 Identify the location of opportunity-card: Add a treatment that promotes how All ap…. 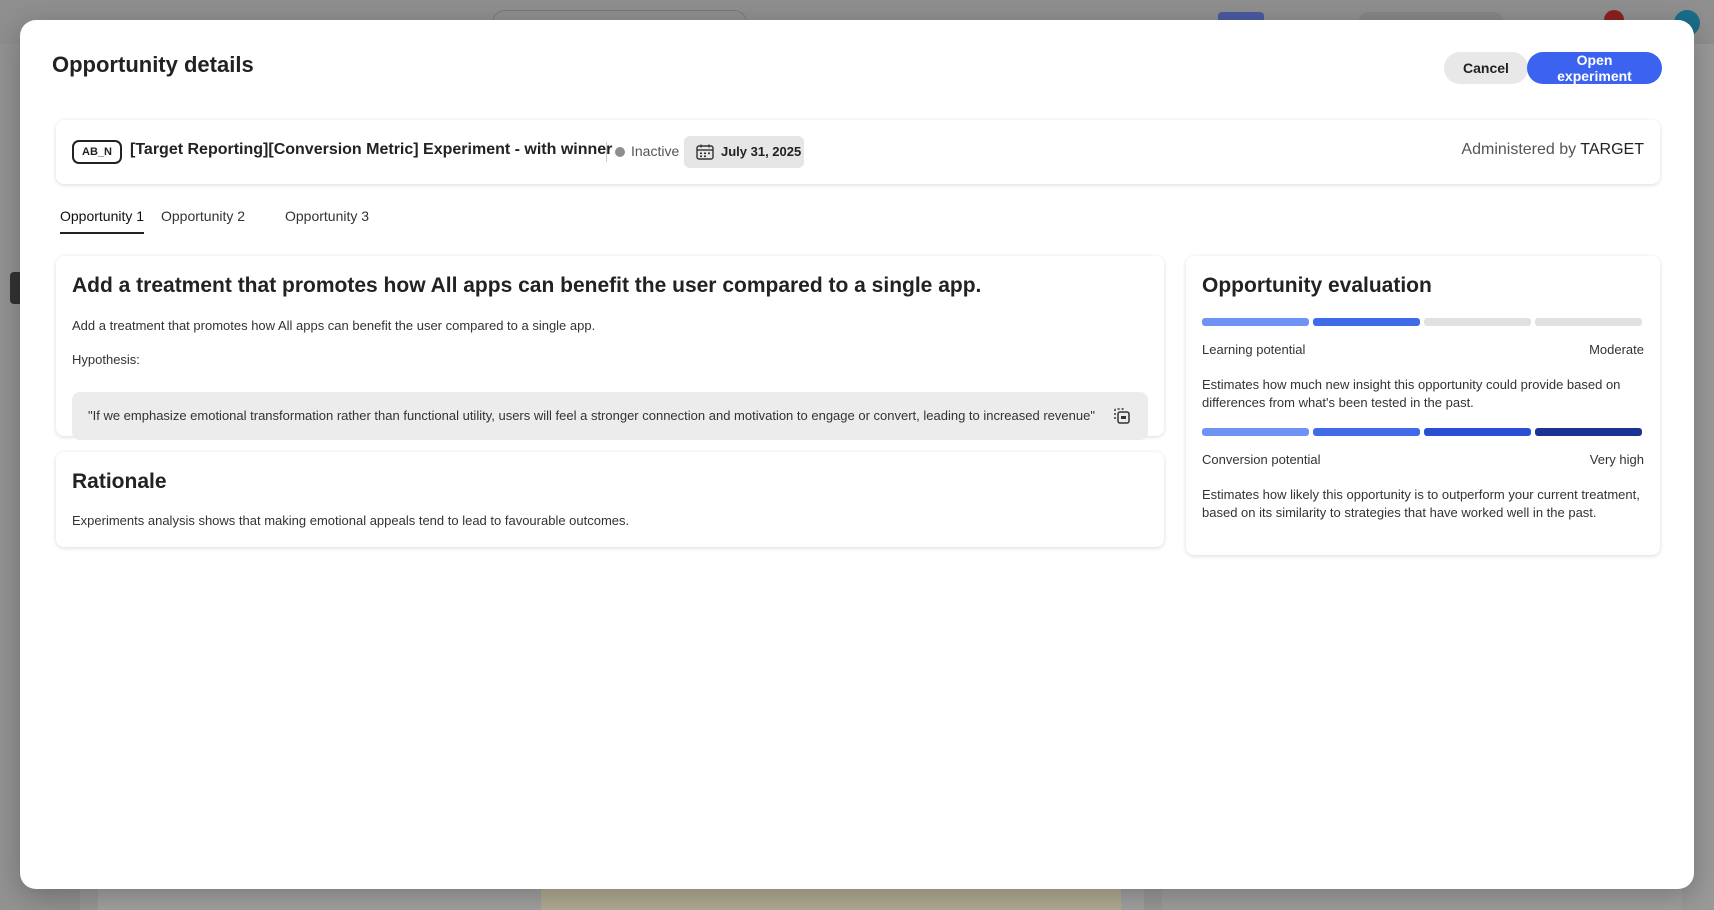
(610, 348).